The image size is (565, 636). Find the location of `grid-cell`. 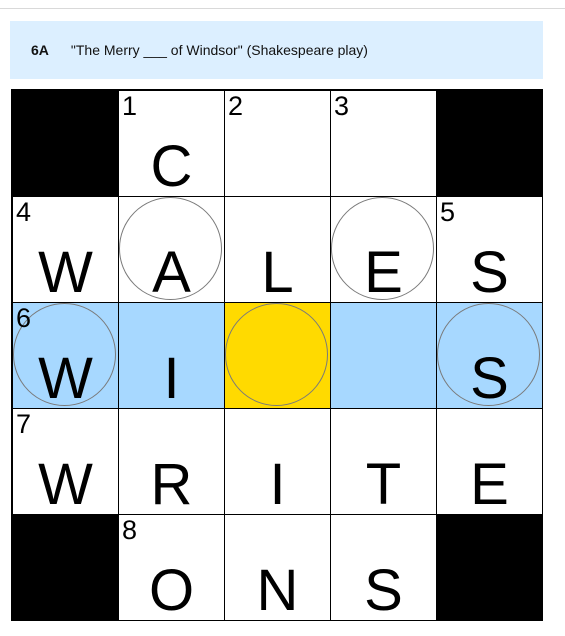

grid-cell is located at coordinates (383, 355).